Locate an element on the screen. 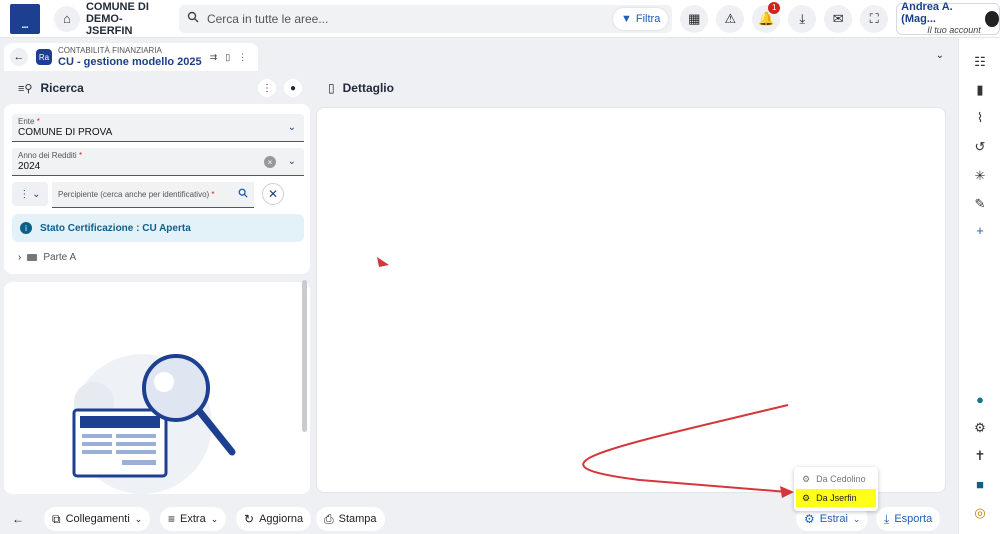  aggiorna-label: Aggiorna is located at coordinates (281, 519).